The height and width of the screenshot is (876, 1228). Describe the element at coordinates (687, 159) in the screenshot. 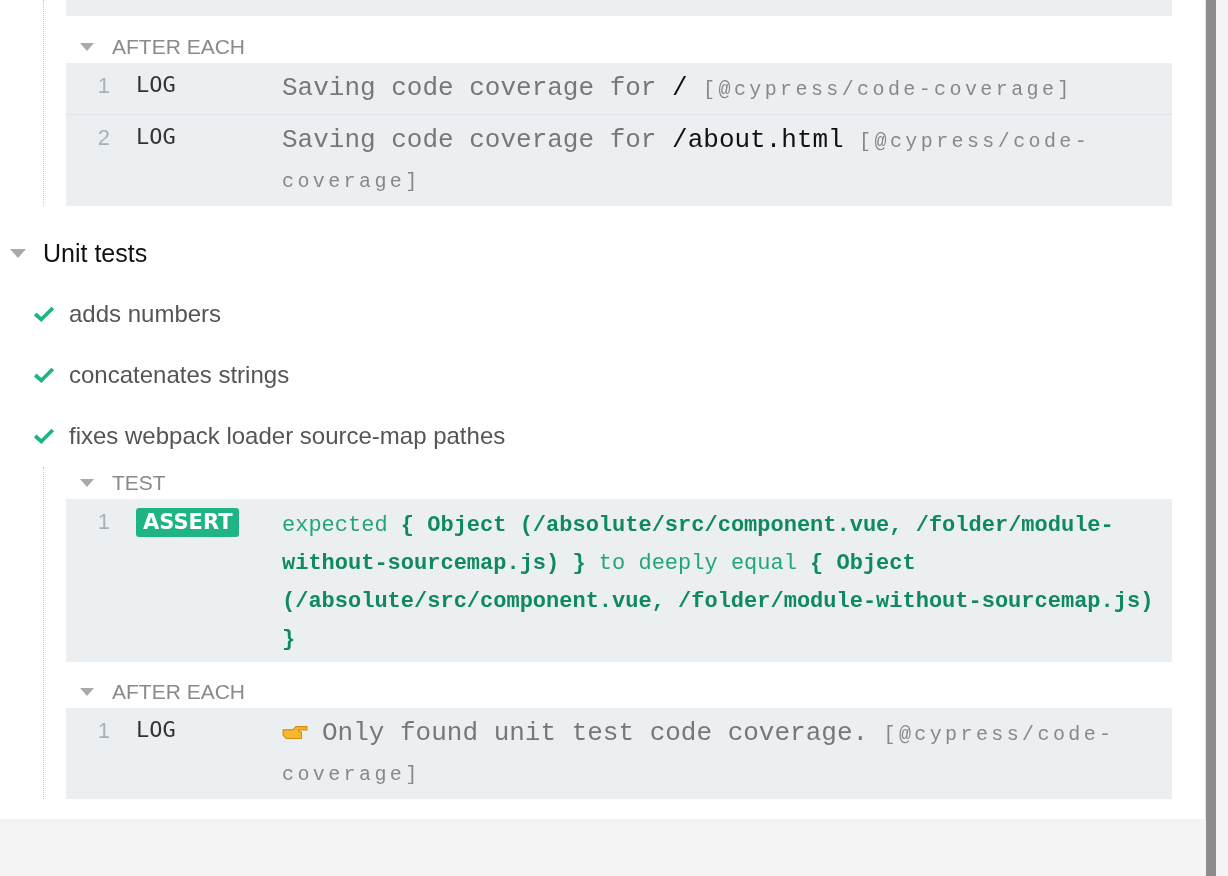

I see `command-message: Saving code coverage for /about.html [@cypress/code-coverage]` at that location.